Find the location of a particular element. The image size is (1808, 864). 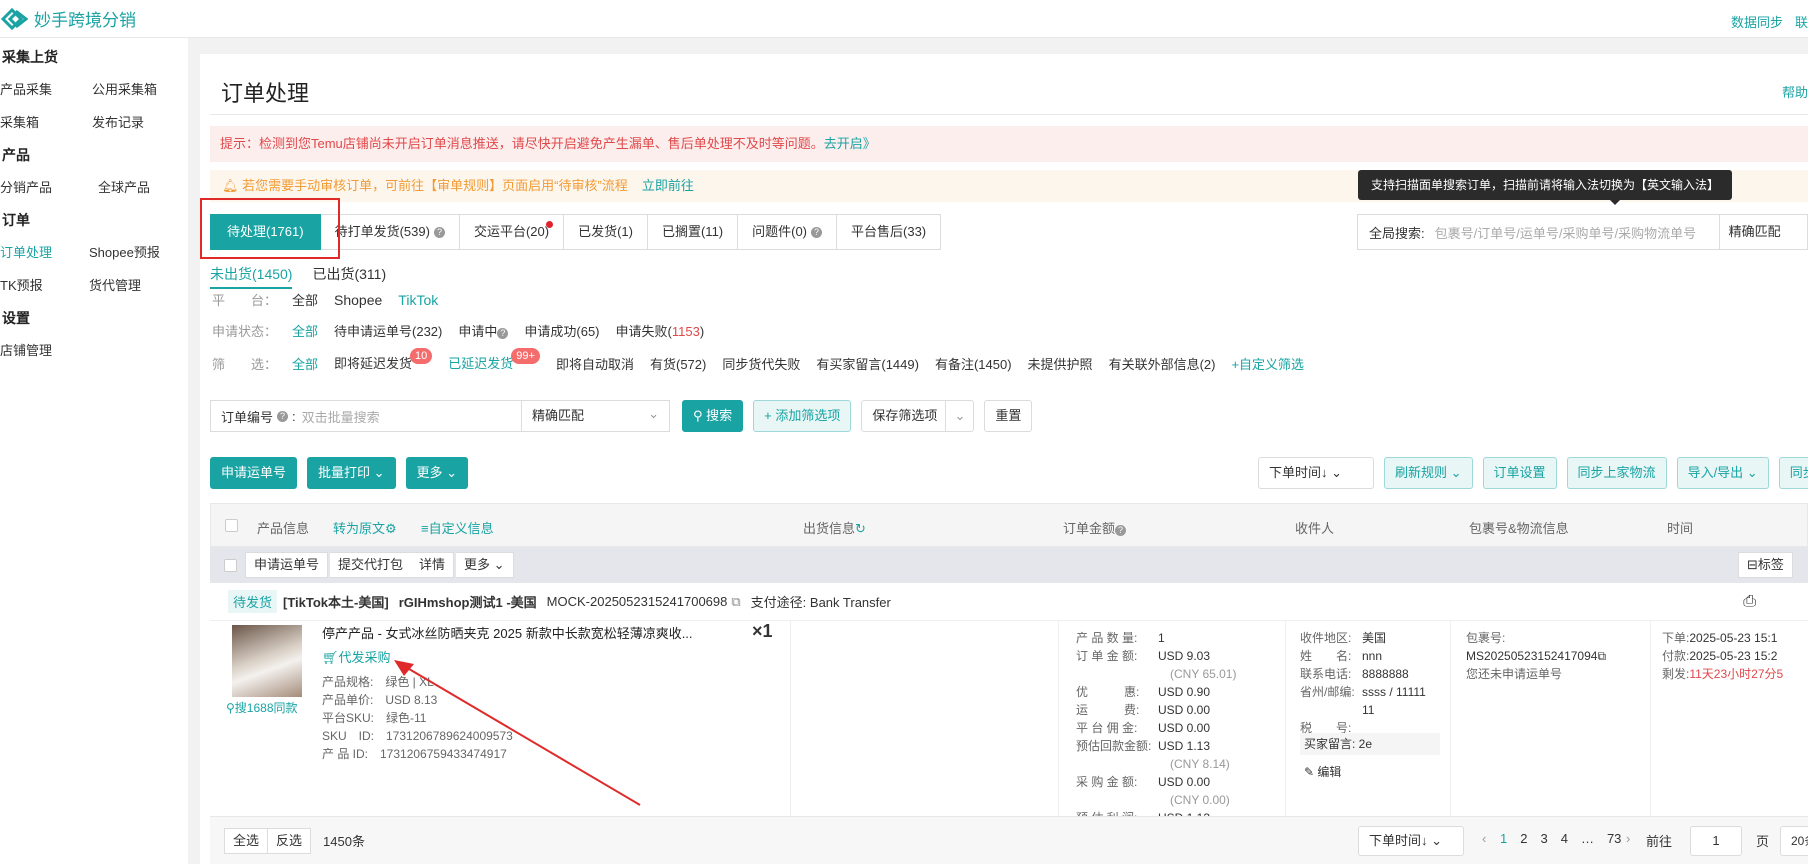

contact-link: 联 is located at coordinates (1801, 21).